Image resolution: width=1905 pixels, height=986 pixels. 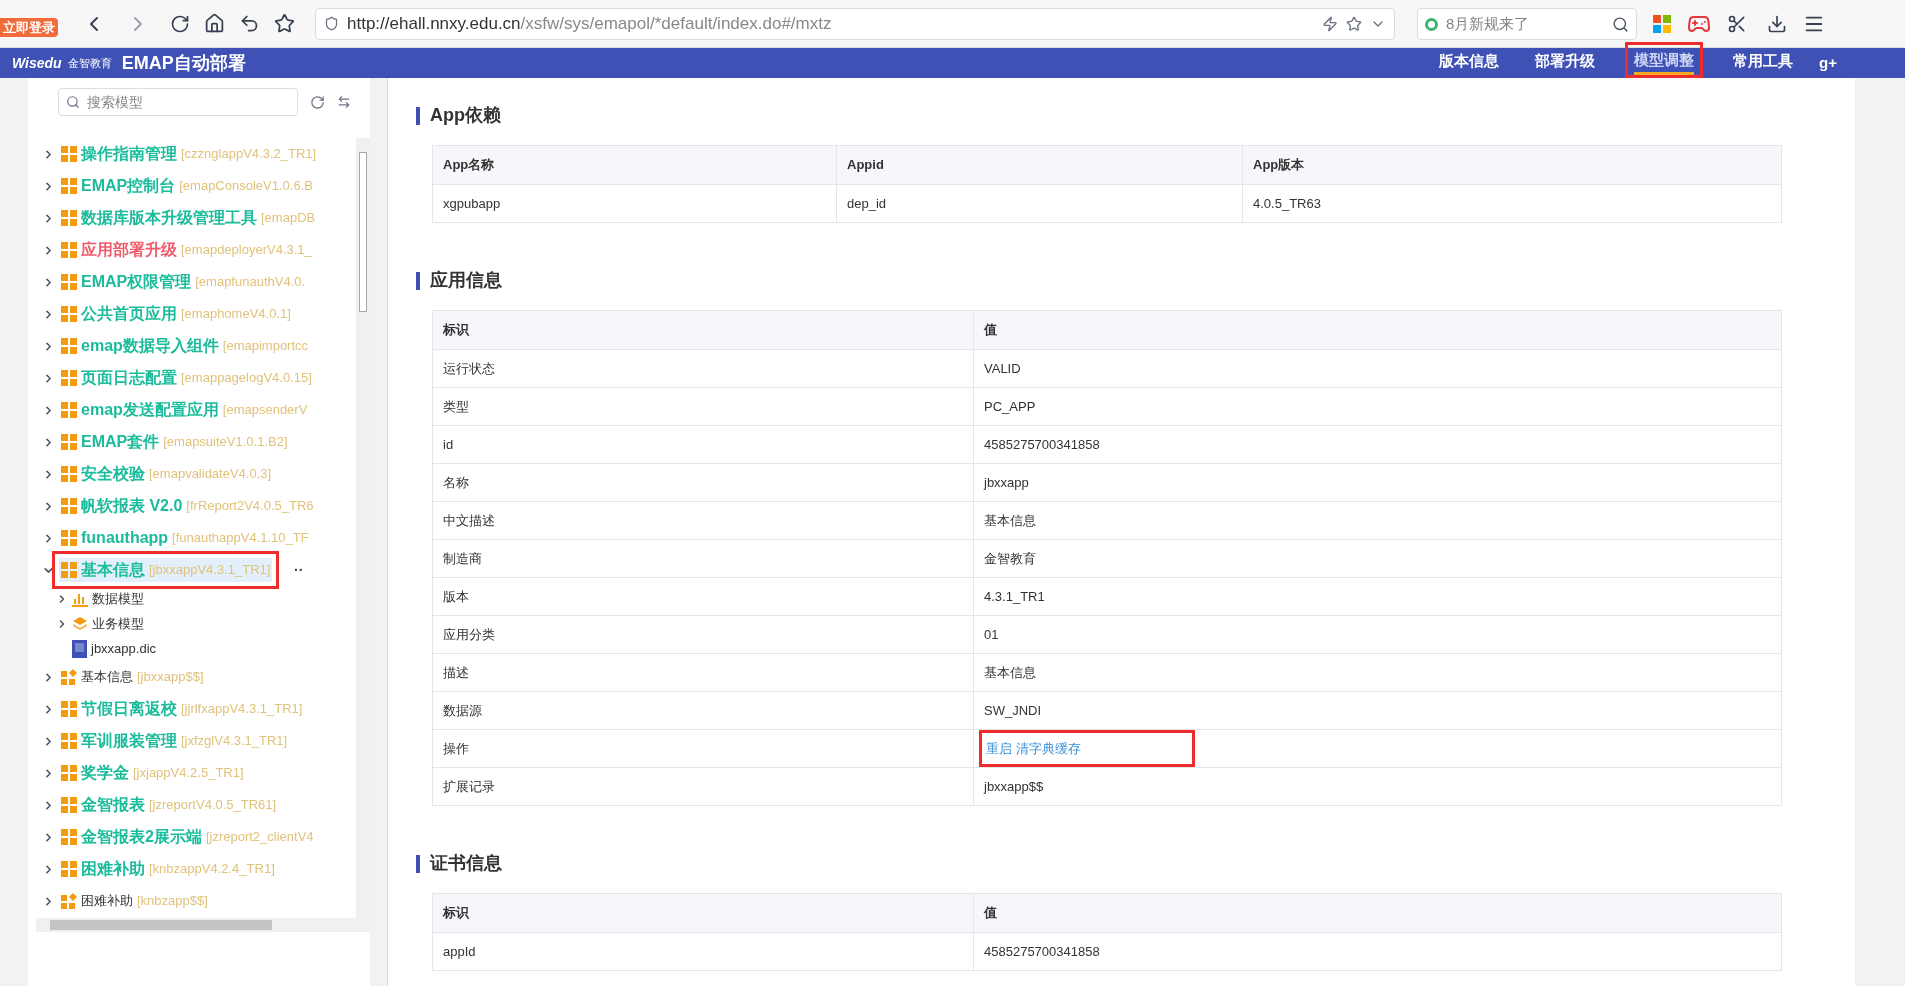 What do you see at coordinates (129, 250) in the screenshot?
I see `app-name: 应用部署升级` at bounding box center [129, 250].